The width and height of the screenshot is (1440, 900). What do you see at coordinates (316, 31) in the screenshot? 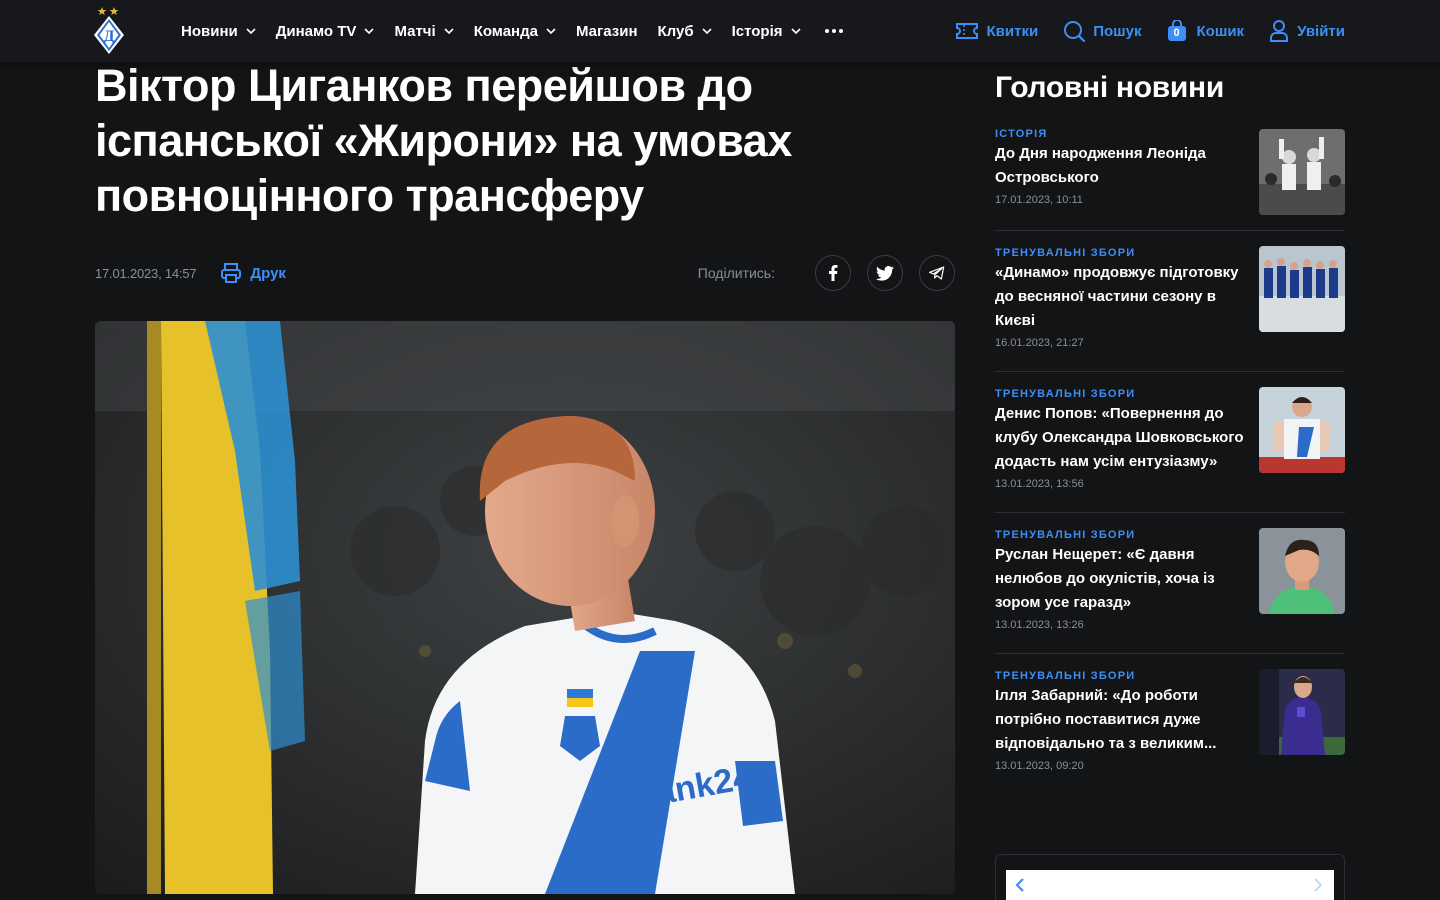
I see `nav-item-label: Динамо TV` at bounding box center [316, 31].